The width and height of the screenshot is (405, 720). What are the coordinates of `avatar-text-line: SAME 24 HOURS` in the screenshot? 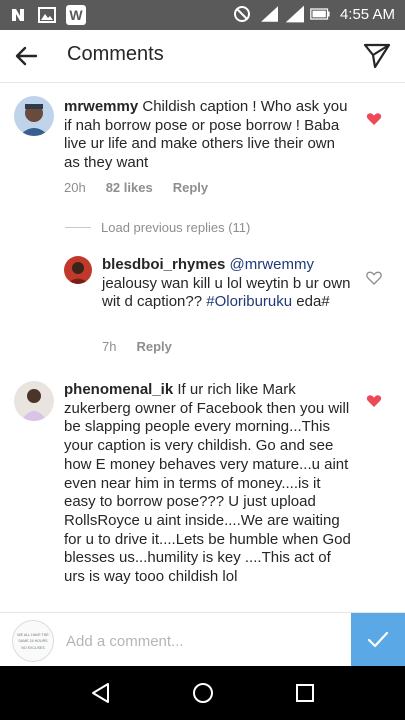 It's located at (33, 641).